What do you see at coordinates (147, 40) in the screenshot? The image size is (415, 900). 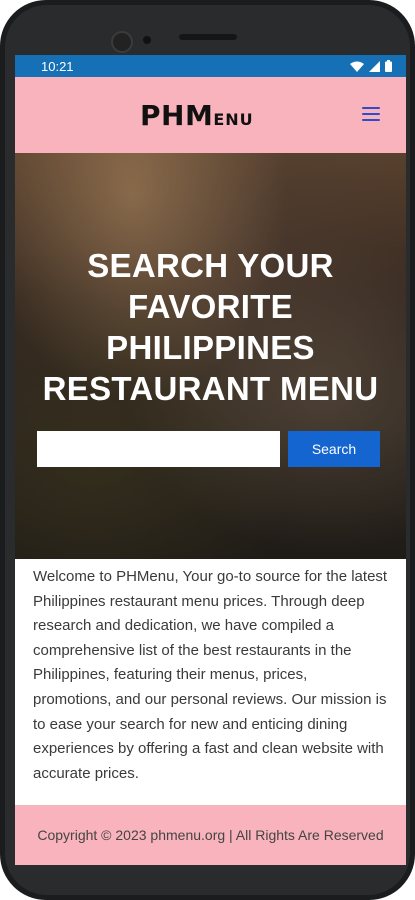 I see `sensor-icon` at bounding box center [147, 40].